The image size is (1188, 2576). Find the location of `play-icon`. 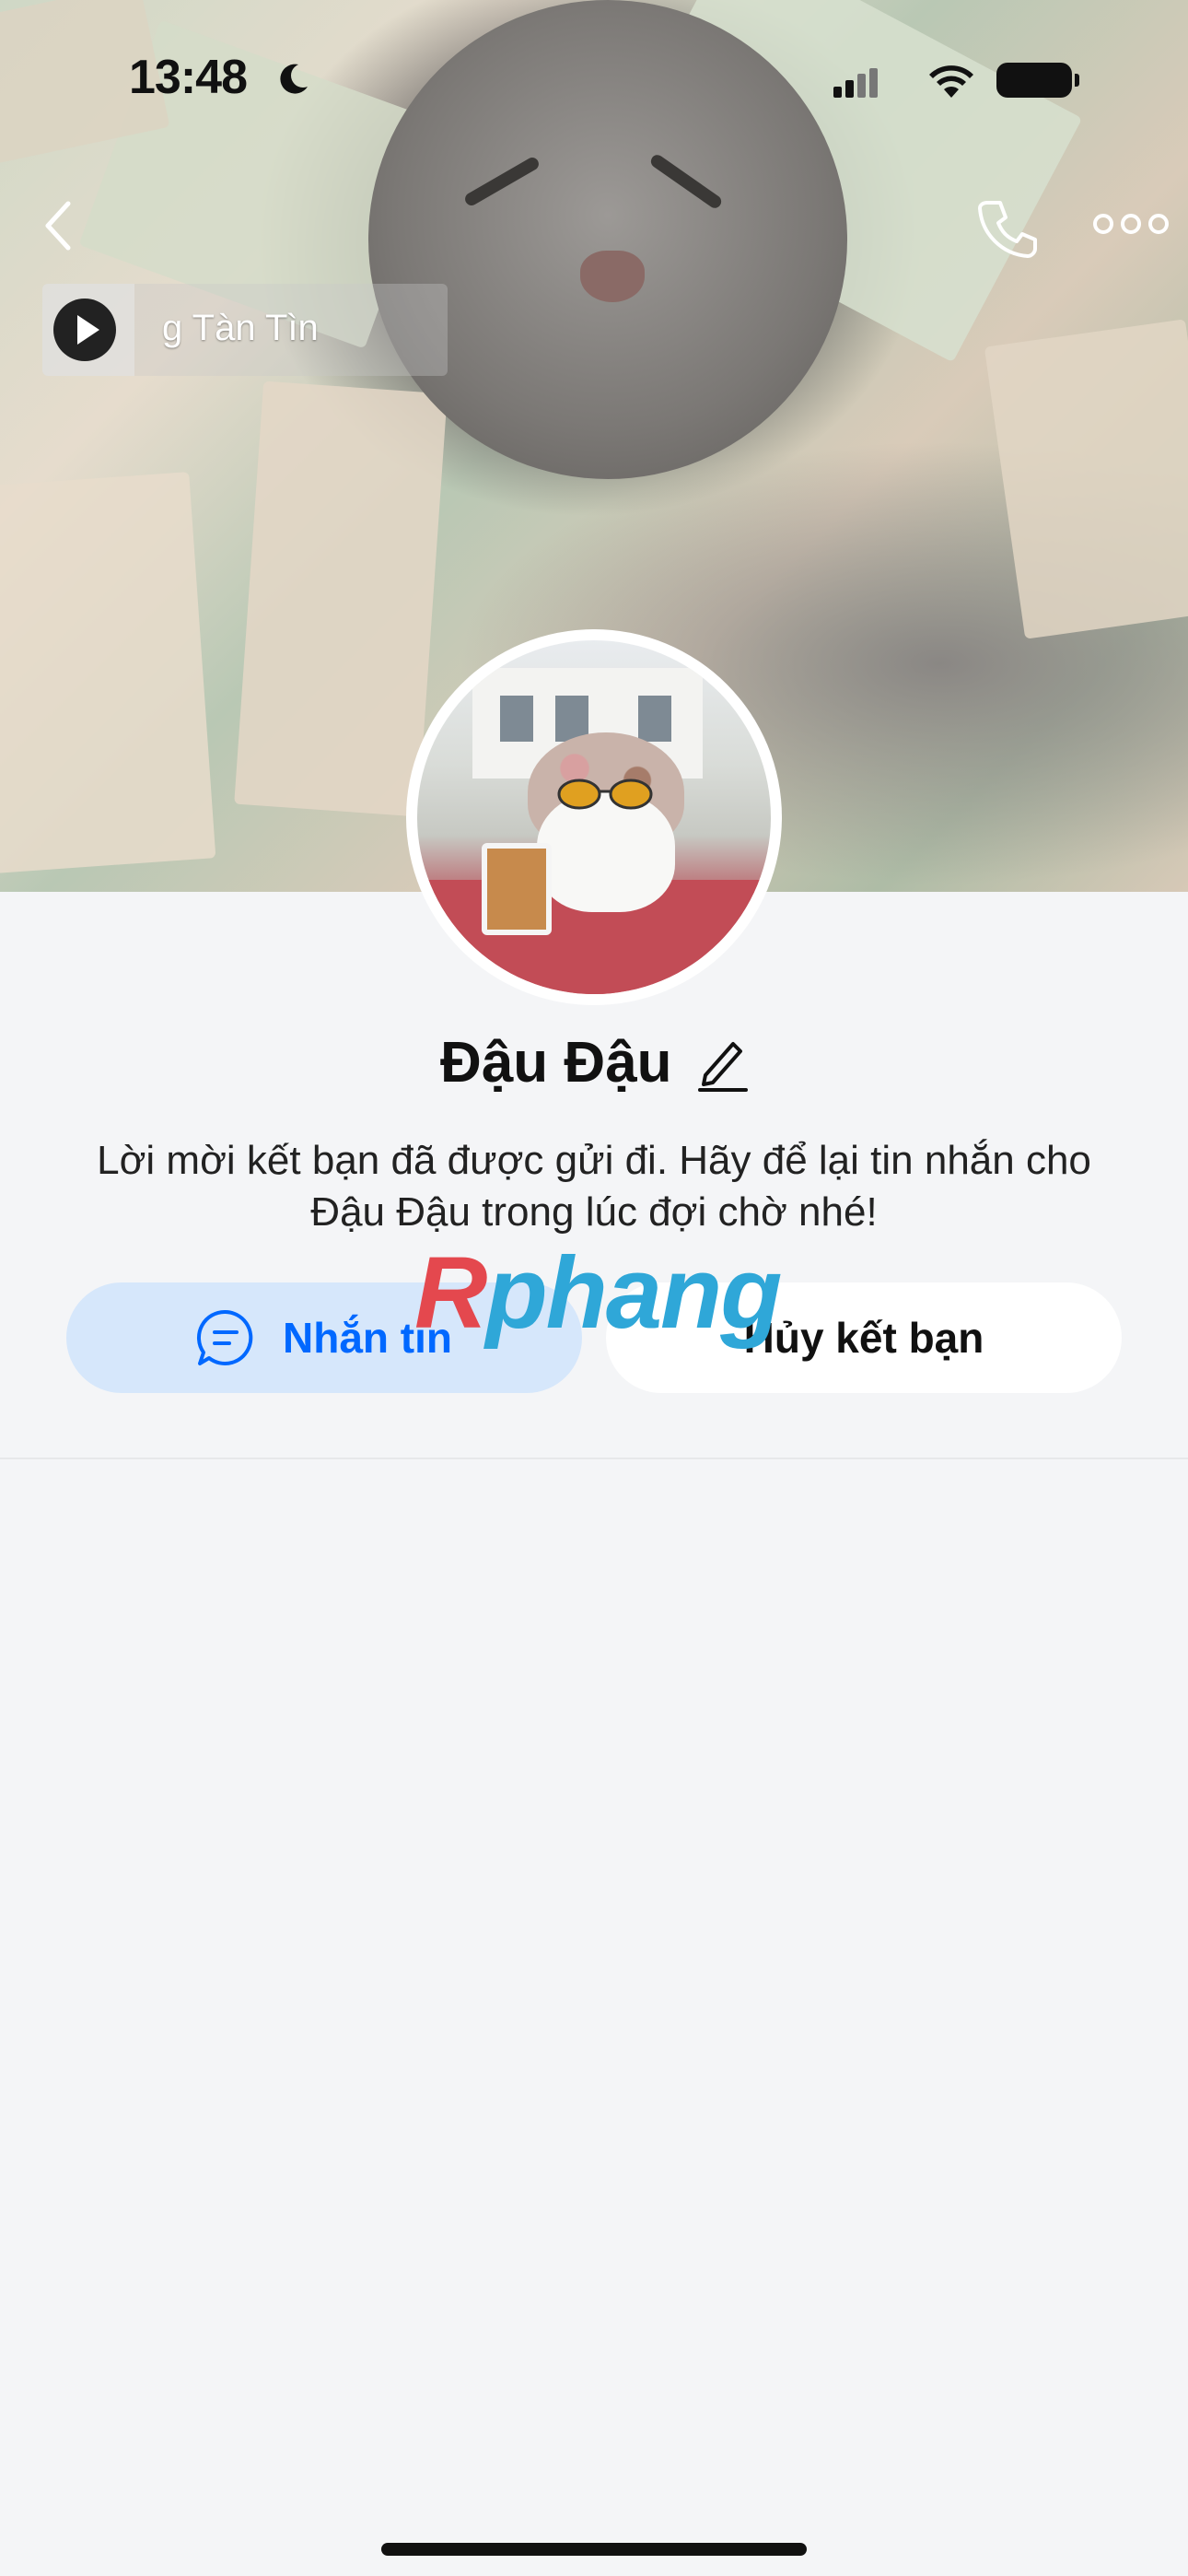

play-icon is located at coordinates (85, 330).